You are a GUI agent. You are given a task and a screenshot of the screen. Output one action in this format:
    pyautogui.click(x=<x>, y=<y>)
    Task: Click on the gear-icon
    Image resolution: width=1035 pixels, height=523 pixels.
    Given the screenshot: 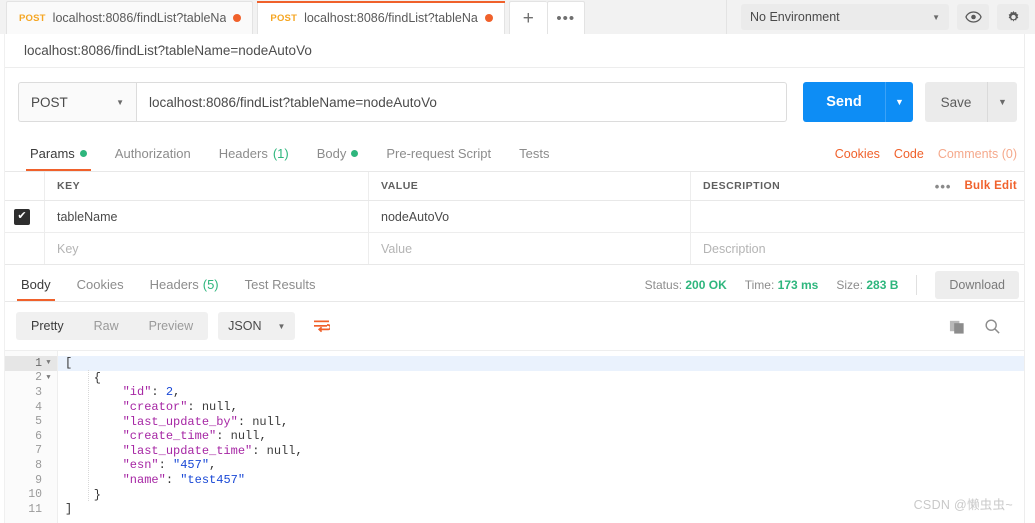 What is the action you would take?
    pyautogui.click(x=1013, y=16)
    